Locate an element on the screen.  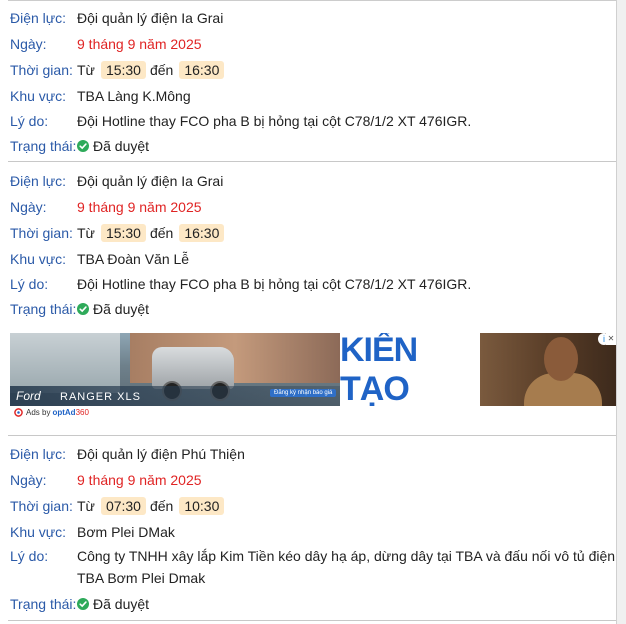
row-ly-do-cont: TBA Bơm Plei Dmak is located at coordinates (310, 578).